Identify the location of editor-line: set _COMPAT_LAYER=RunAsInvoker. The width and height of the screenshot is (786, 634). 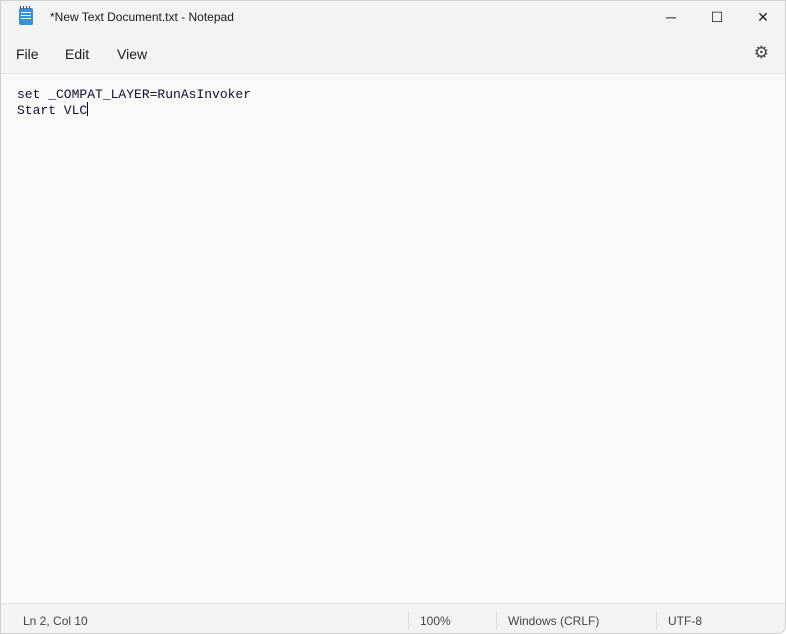
(134, 94).